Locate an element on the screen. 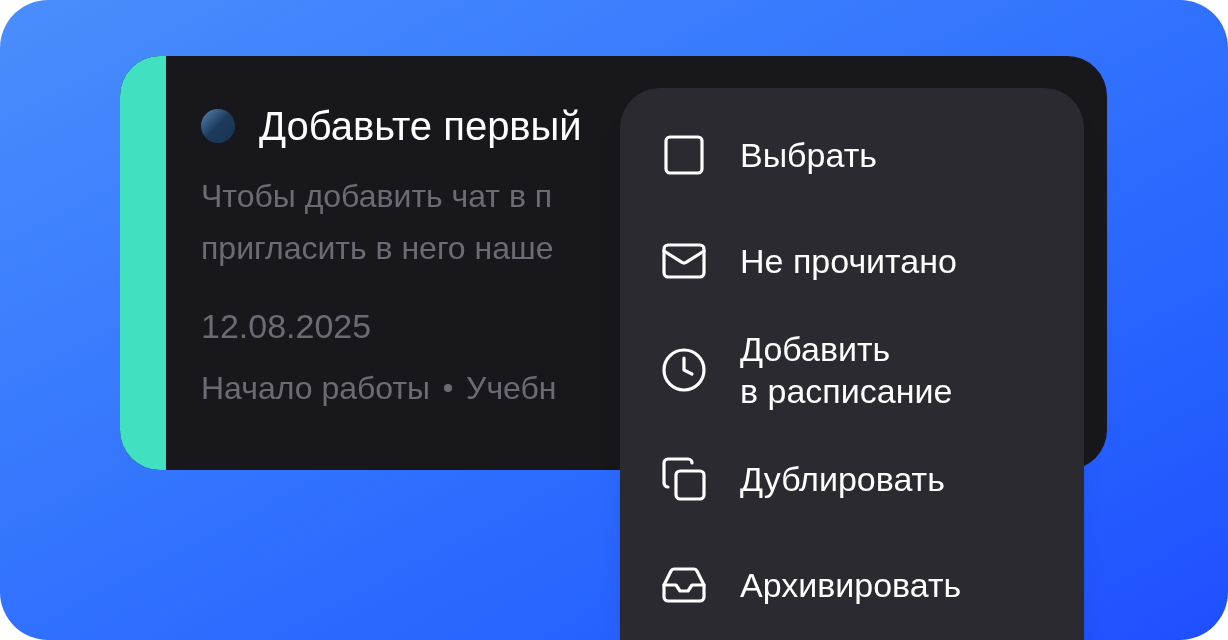 The height and width of the screenshot is (640, 1228). chat-date: 12.08.2025 is located at coordinates (287, 326).